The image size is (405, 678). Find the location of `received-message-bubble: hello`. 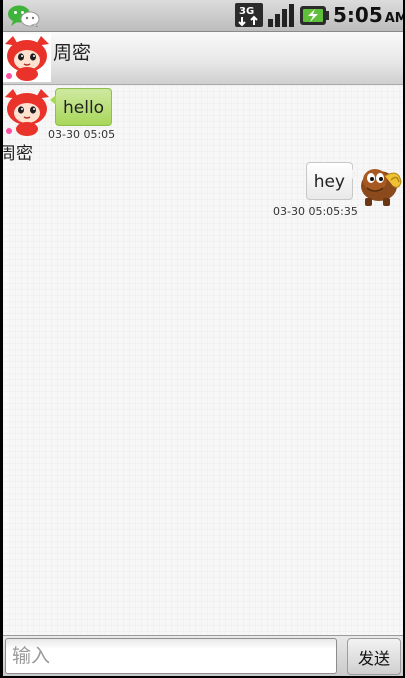

received-message-bubble: hello is located at coordinates (81, 107).